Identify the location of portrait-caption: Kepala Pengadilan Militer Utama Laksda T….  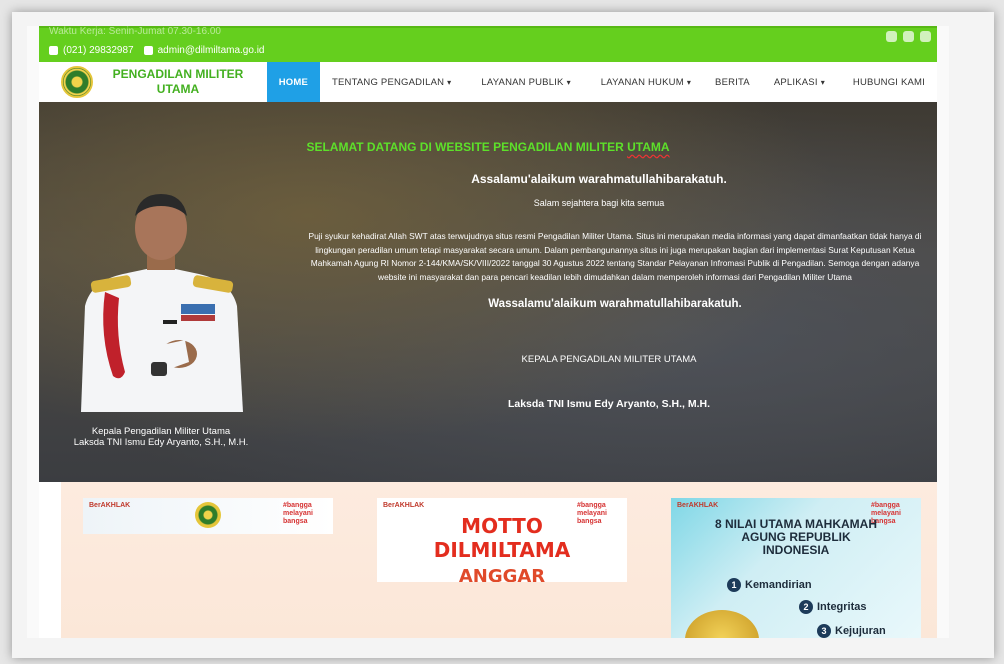
(161, 437).